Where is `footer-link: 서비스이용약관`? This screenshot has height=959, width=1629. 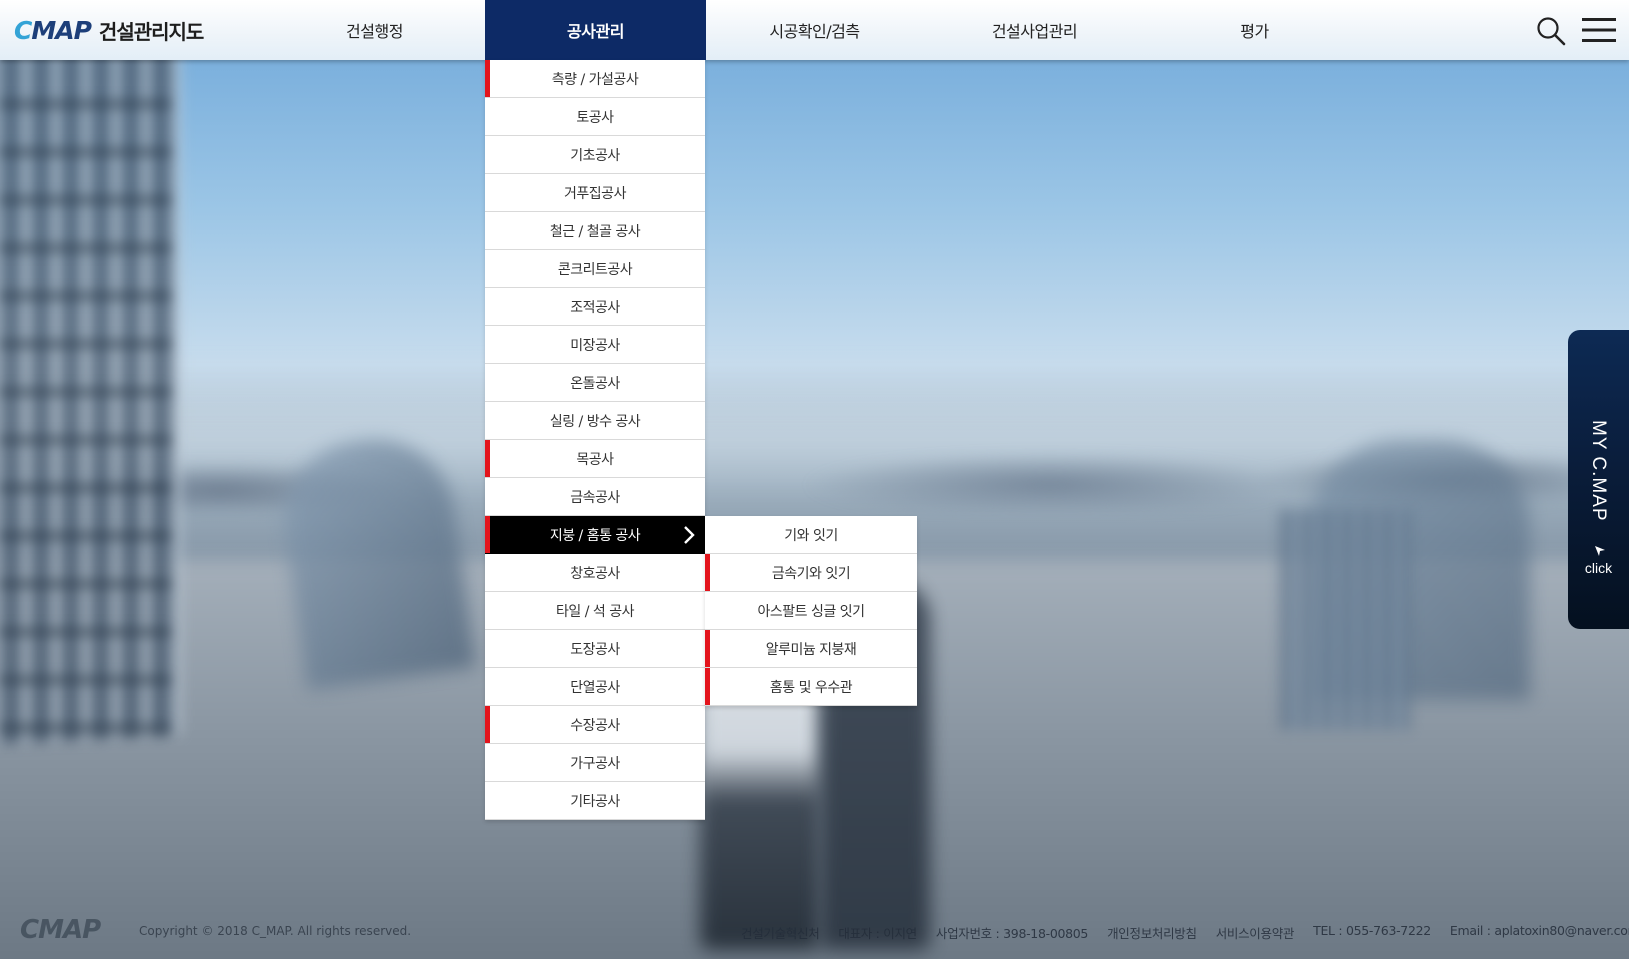
footer-link: 서비스이용약관 is located at coordinates (1255, 932).